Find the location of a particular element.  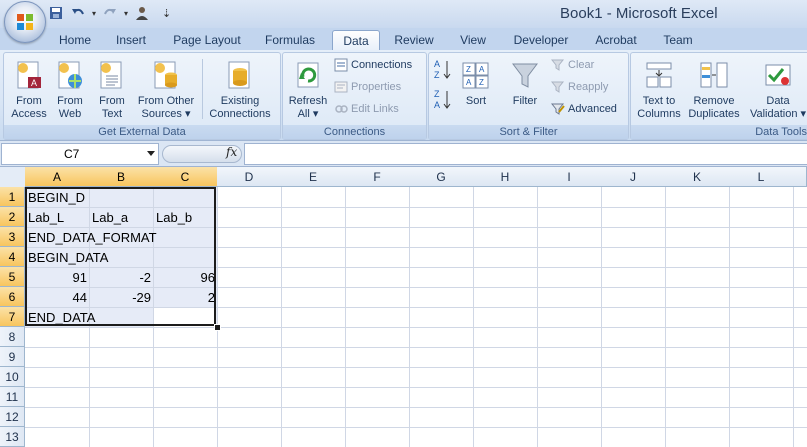

existing-label-1: Existing is located at coordinates (240, 101).